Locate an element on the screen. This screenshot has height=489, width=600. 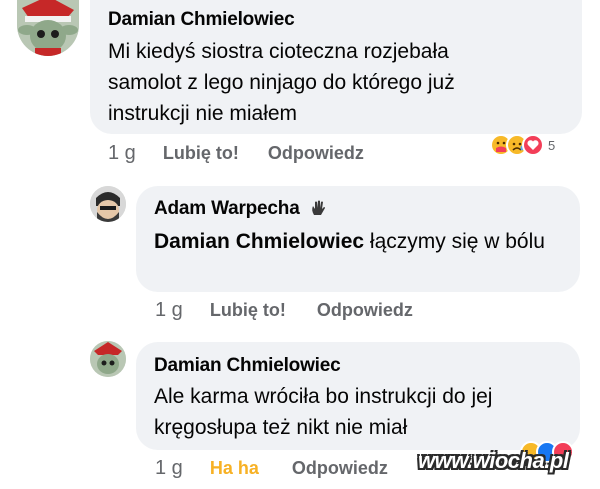
mention-link: Damian Chmielowiec is located at coordinates (259, 241).